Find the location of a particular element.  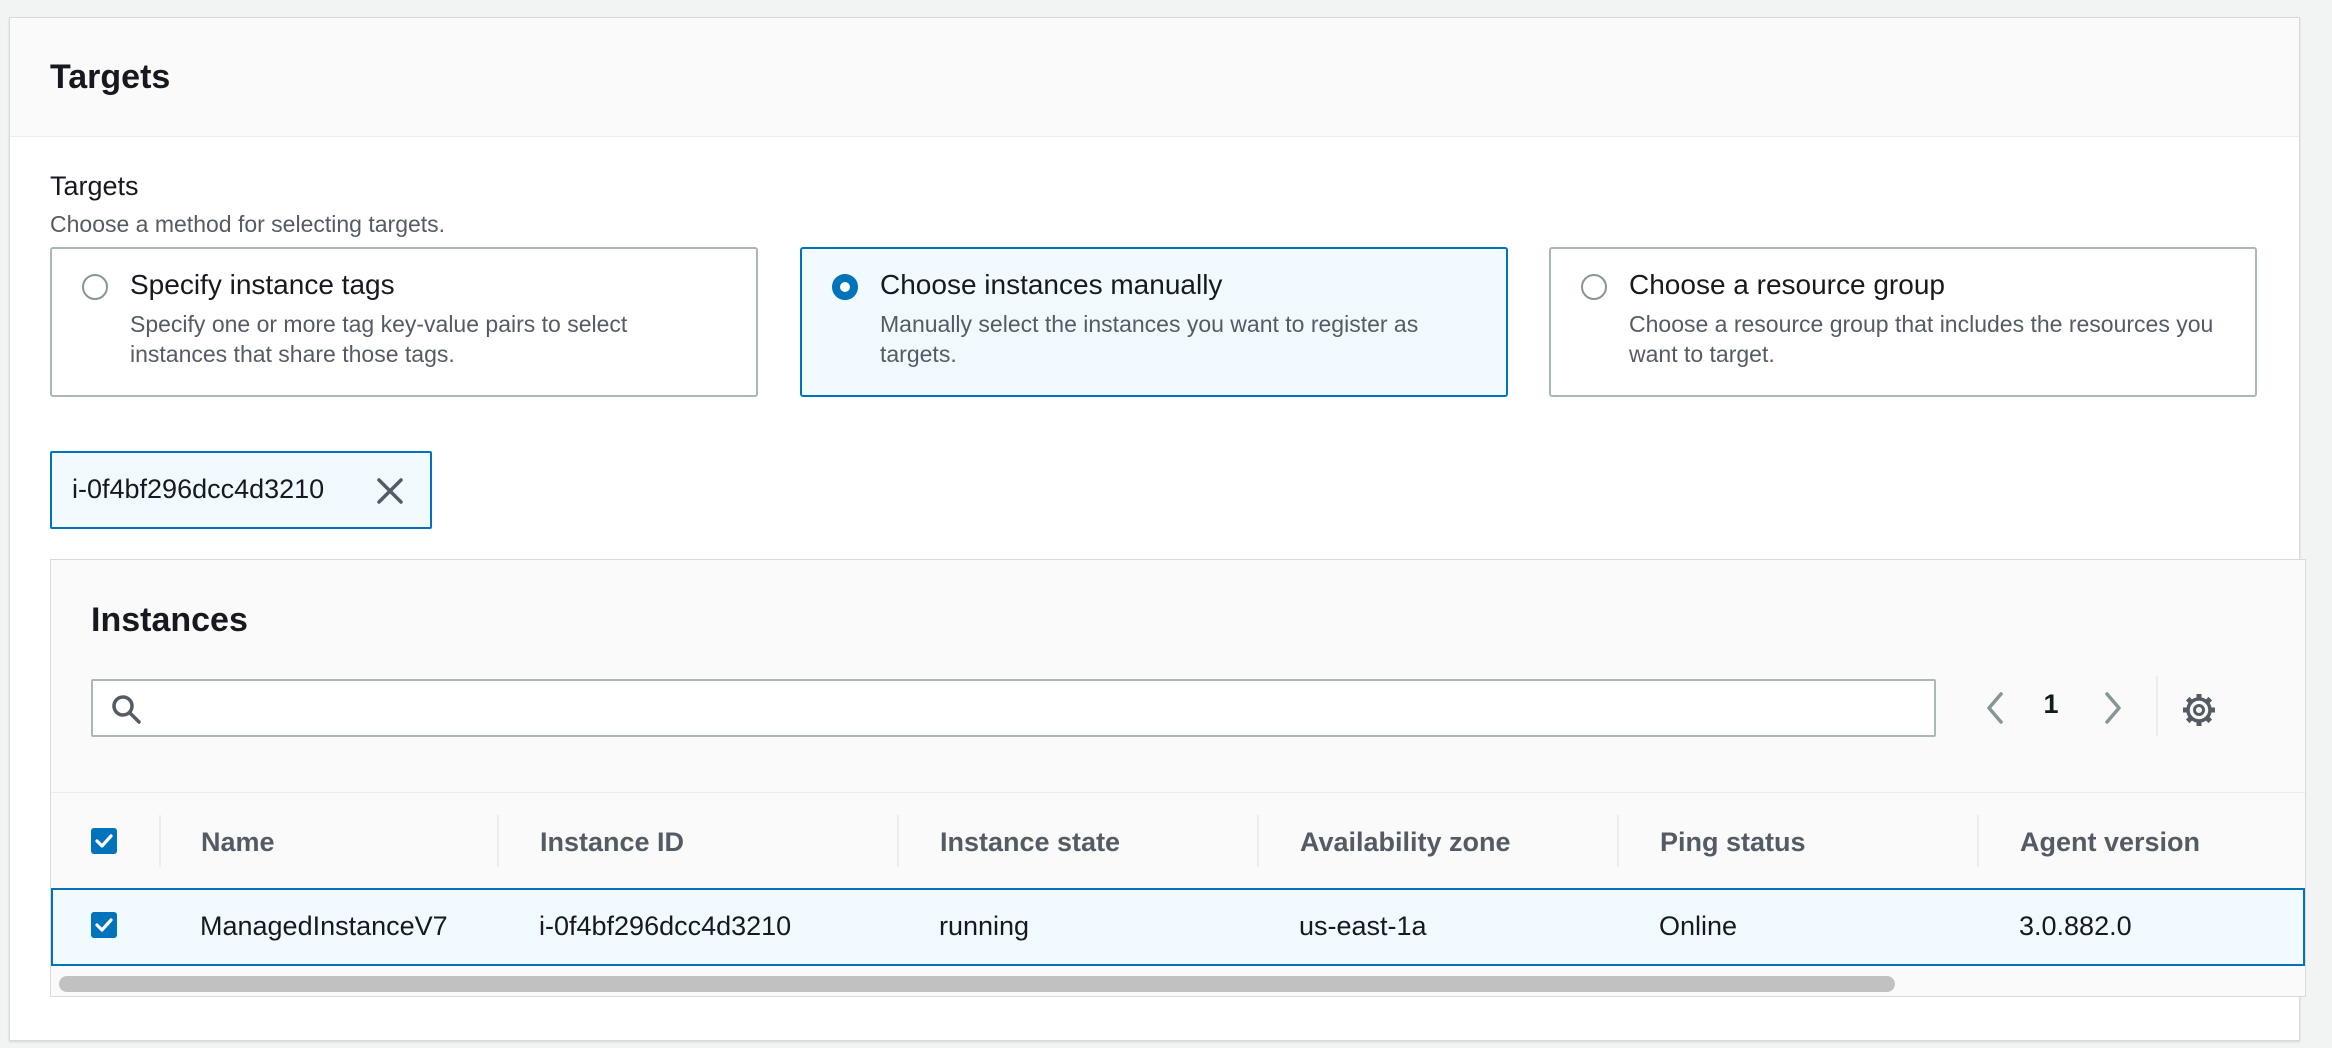

chevron-right-icon is located at coordinates (2113, 708).